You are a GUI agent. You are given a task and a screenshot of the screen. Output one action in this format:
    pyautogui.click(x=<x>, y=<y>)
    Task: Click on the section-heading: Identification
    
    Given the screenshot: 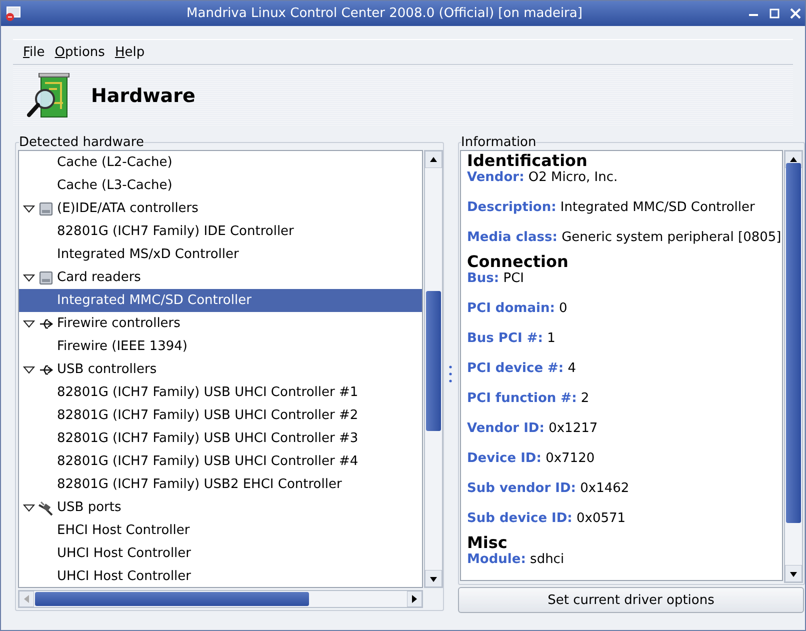 What is the action you would take?
    pyautogui.click(x=527, y=160)
    